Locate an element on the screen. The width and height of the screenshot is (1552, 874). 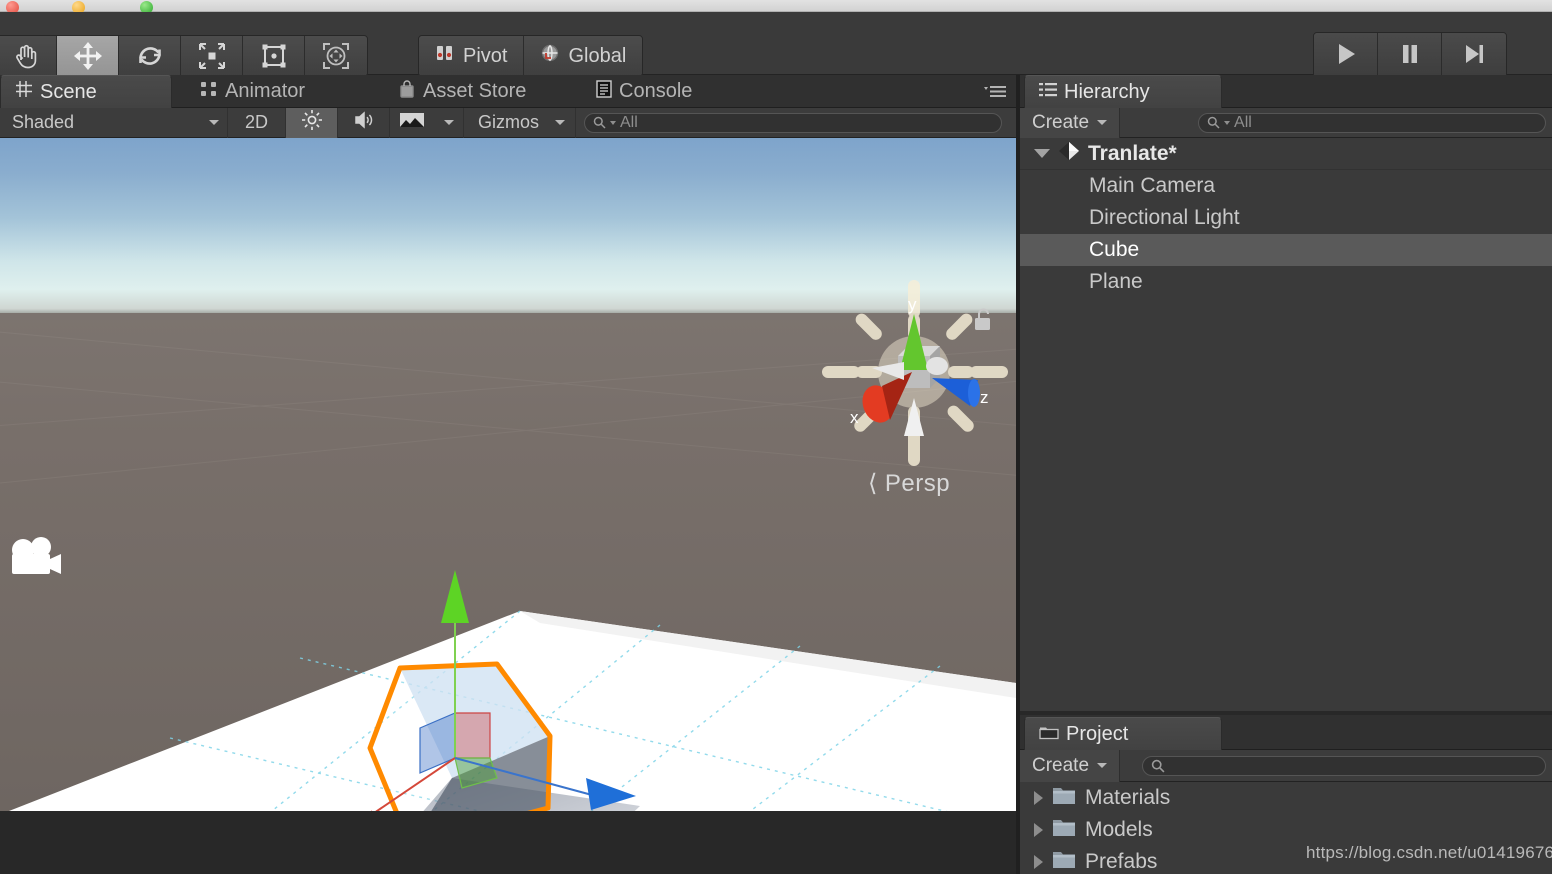
hierarchy-item-label: Main Camera is located at coordinates (1152, 185).